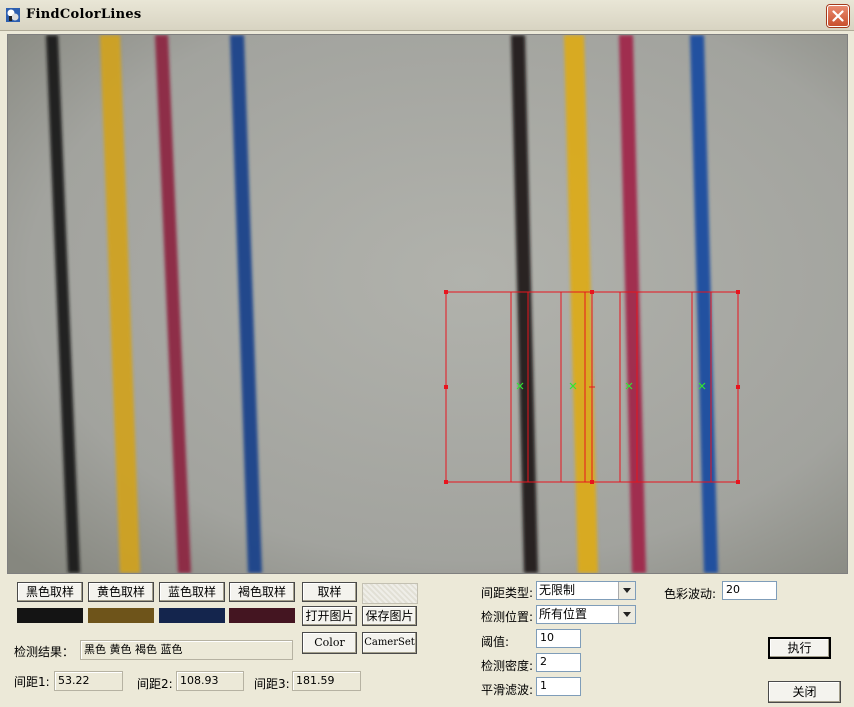  Describe the element at coordinates (446, 292) in the screenshot. I see `roi-handle-tl` at that location.